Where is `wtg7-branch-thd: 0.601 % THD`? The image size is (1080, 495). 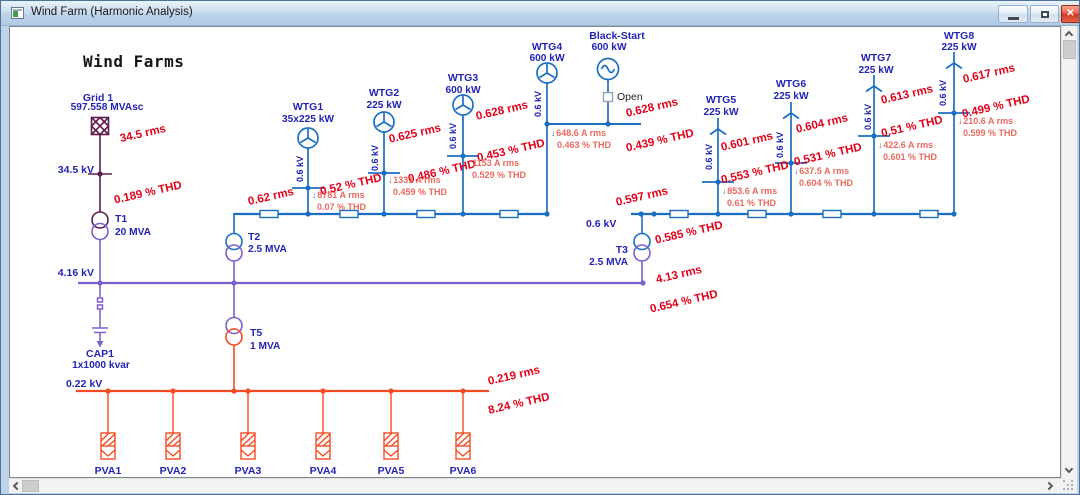
wtg7-branch-thd: 0.601 % THD is located at coordinates (910, 157).